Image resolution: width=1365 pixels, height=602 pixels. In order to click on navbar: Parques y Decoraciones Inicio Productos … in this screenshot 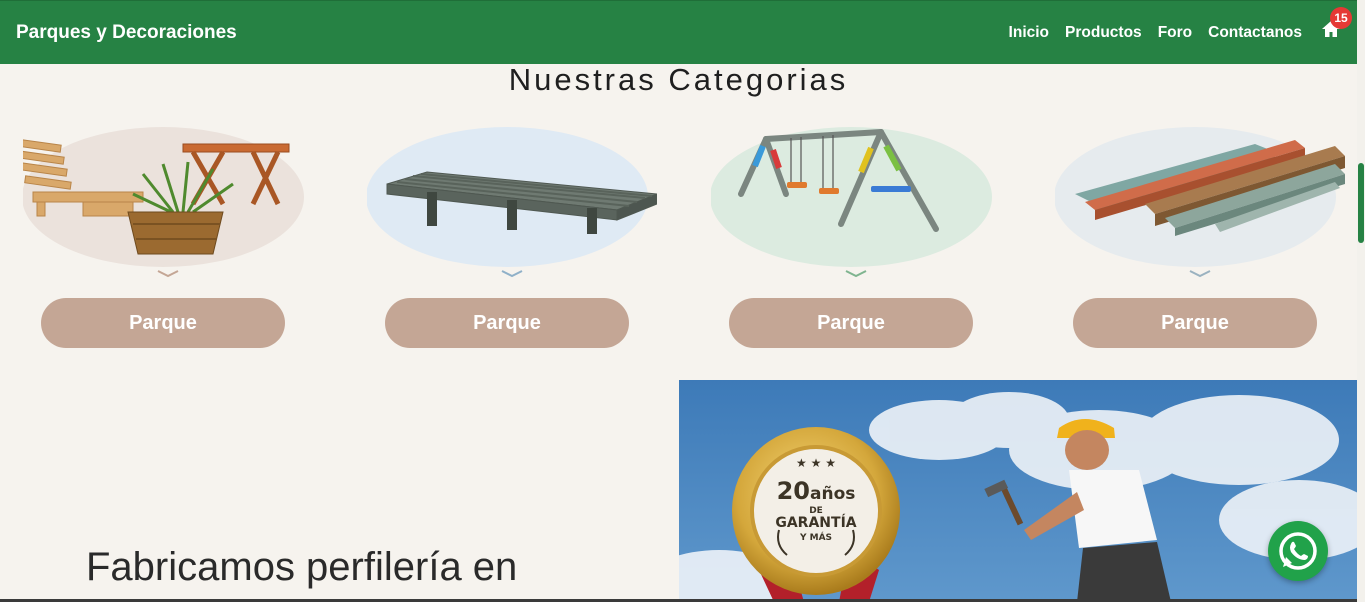, I will do `click(678, 32)`.